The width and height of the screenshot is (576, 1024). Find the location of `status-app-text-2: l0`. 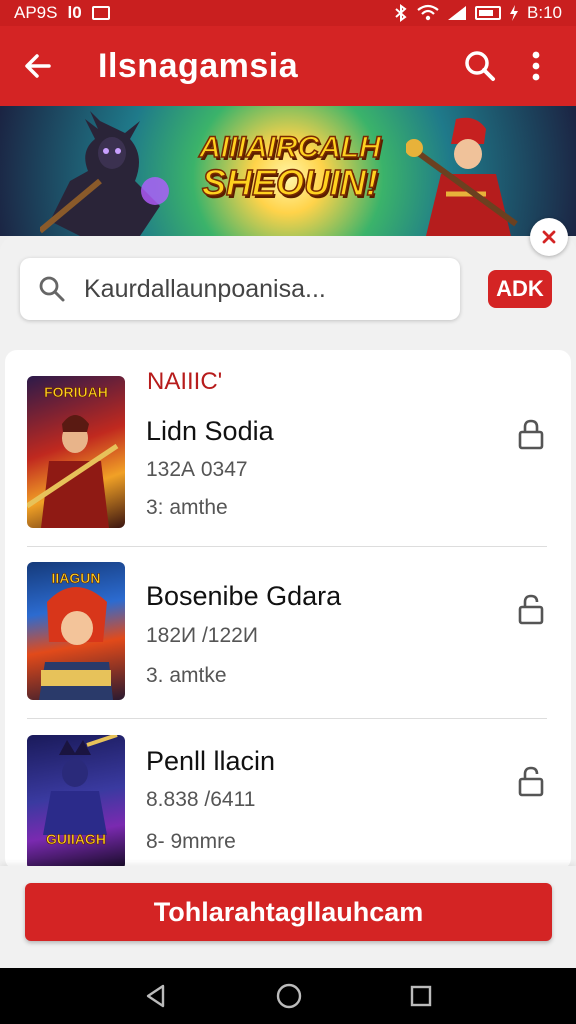

status-app-text-2: l0 is located at coordinates (74, 12).